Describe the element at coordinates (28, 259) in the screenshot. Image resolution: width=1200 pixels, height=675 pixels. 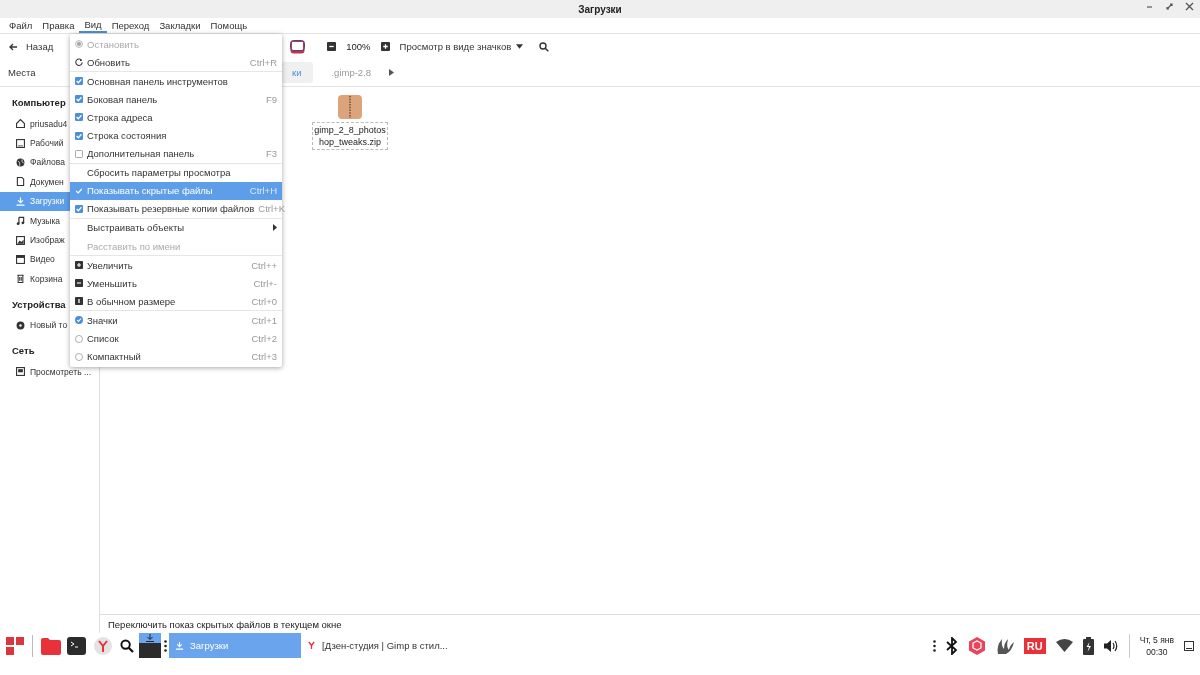
I see `sidebar-item: Видео` at that location.